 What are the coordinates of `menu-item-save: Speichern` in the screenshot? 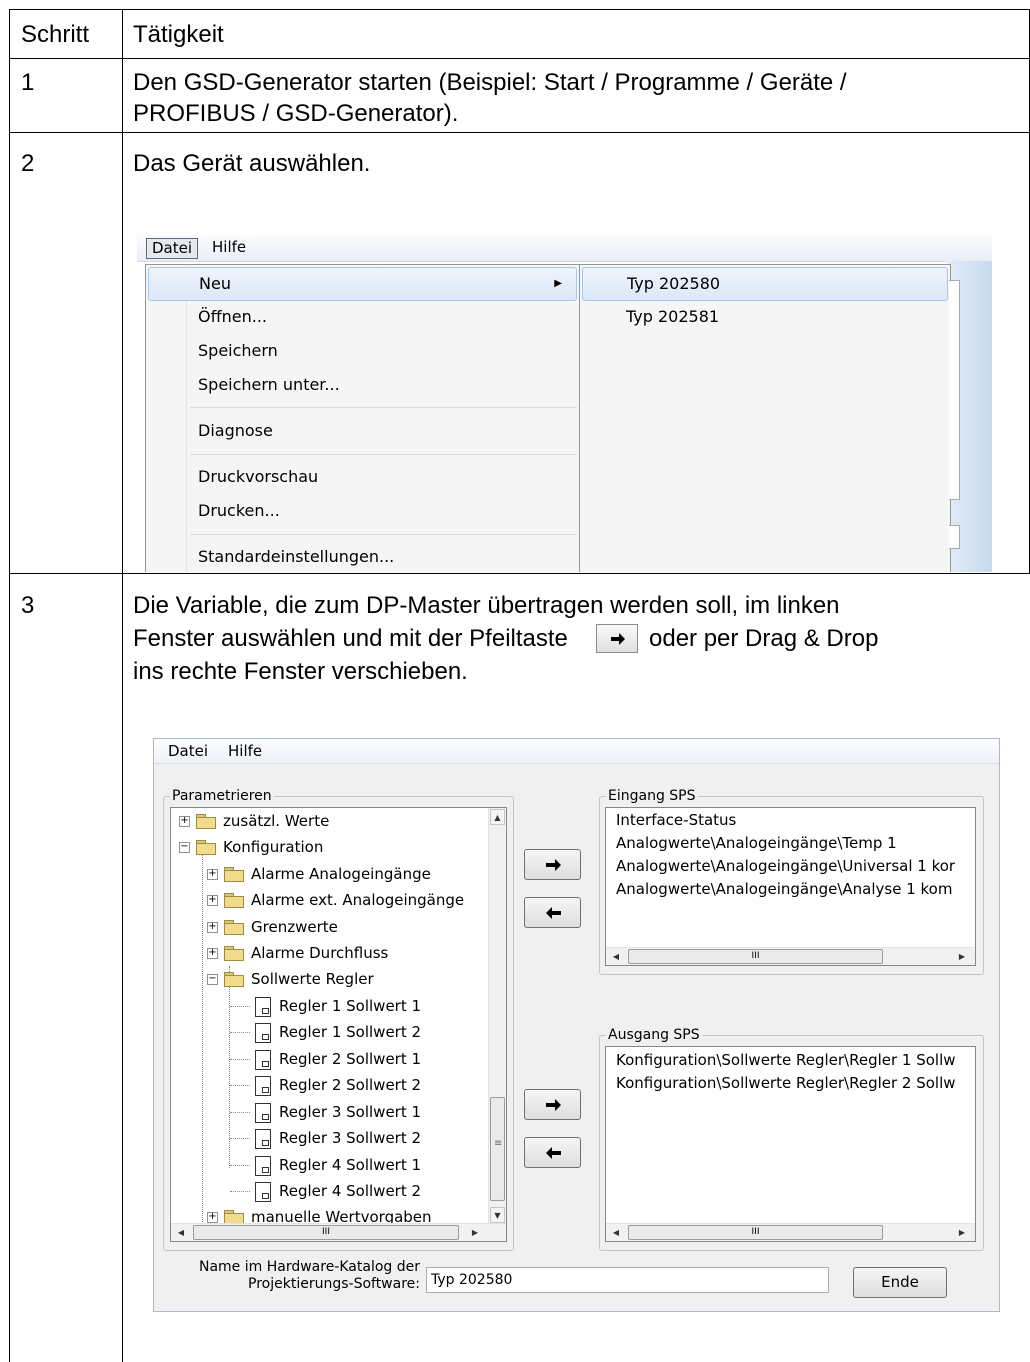 It's located at (362, 351).